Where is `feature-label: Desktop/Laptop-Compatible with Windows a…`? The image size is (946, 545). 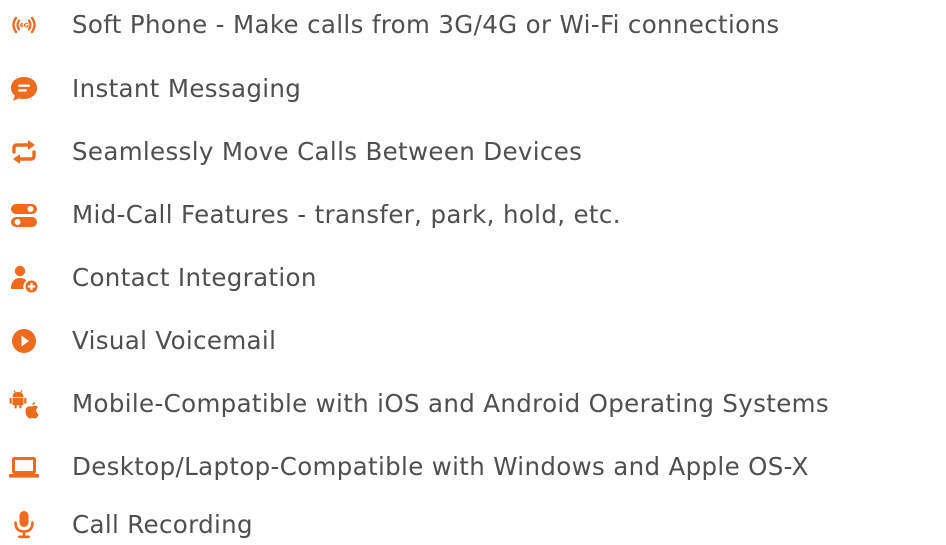 feature-label: Desktop/Laptop-Compatible with Windows a… is located at coordinates (440, 466).